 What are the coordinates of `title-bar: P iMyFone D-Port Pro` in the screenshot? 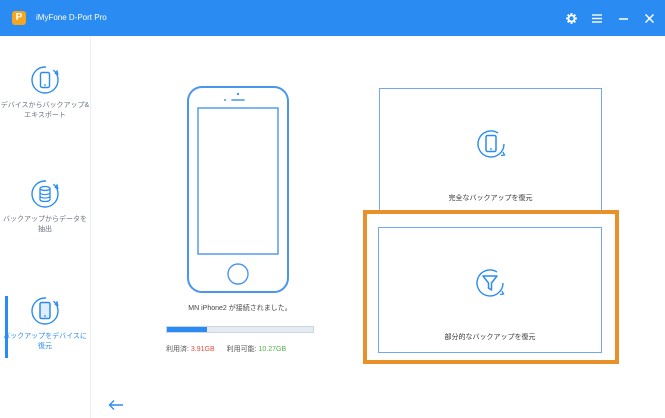 It's located at (332, 18).